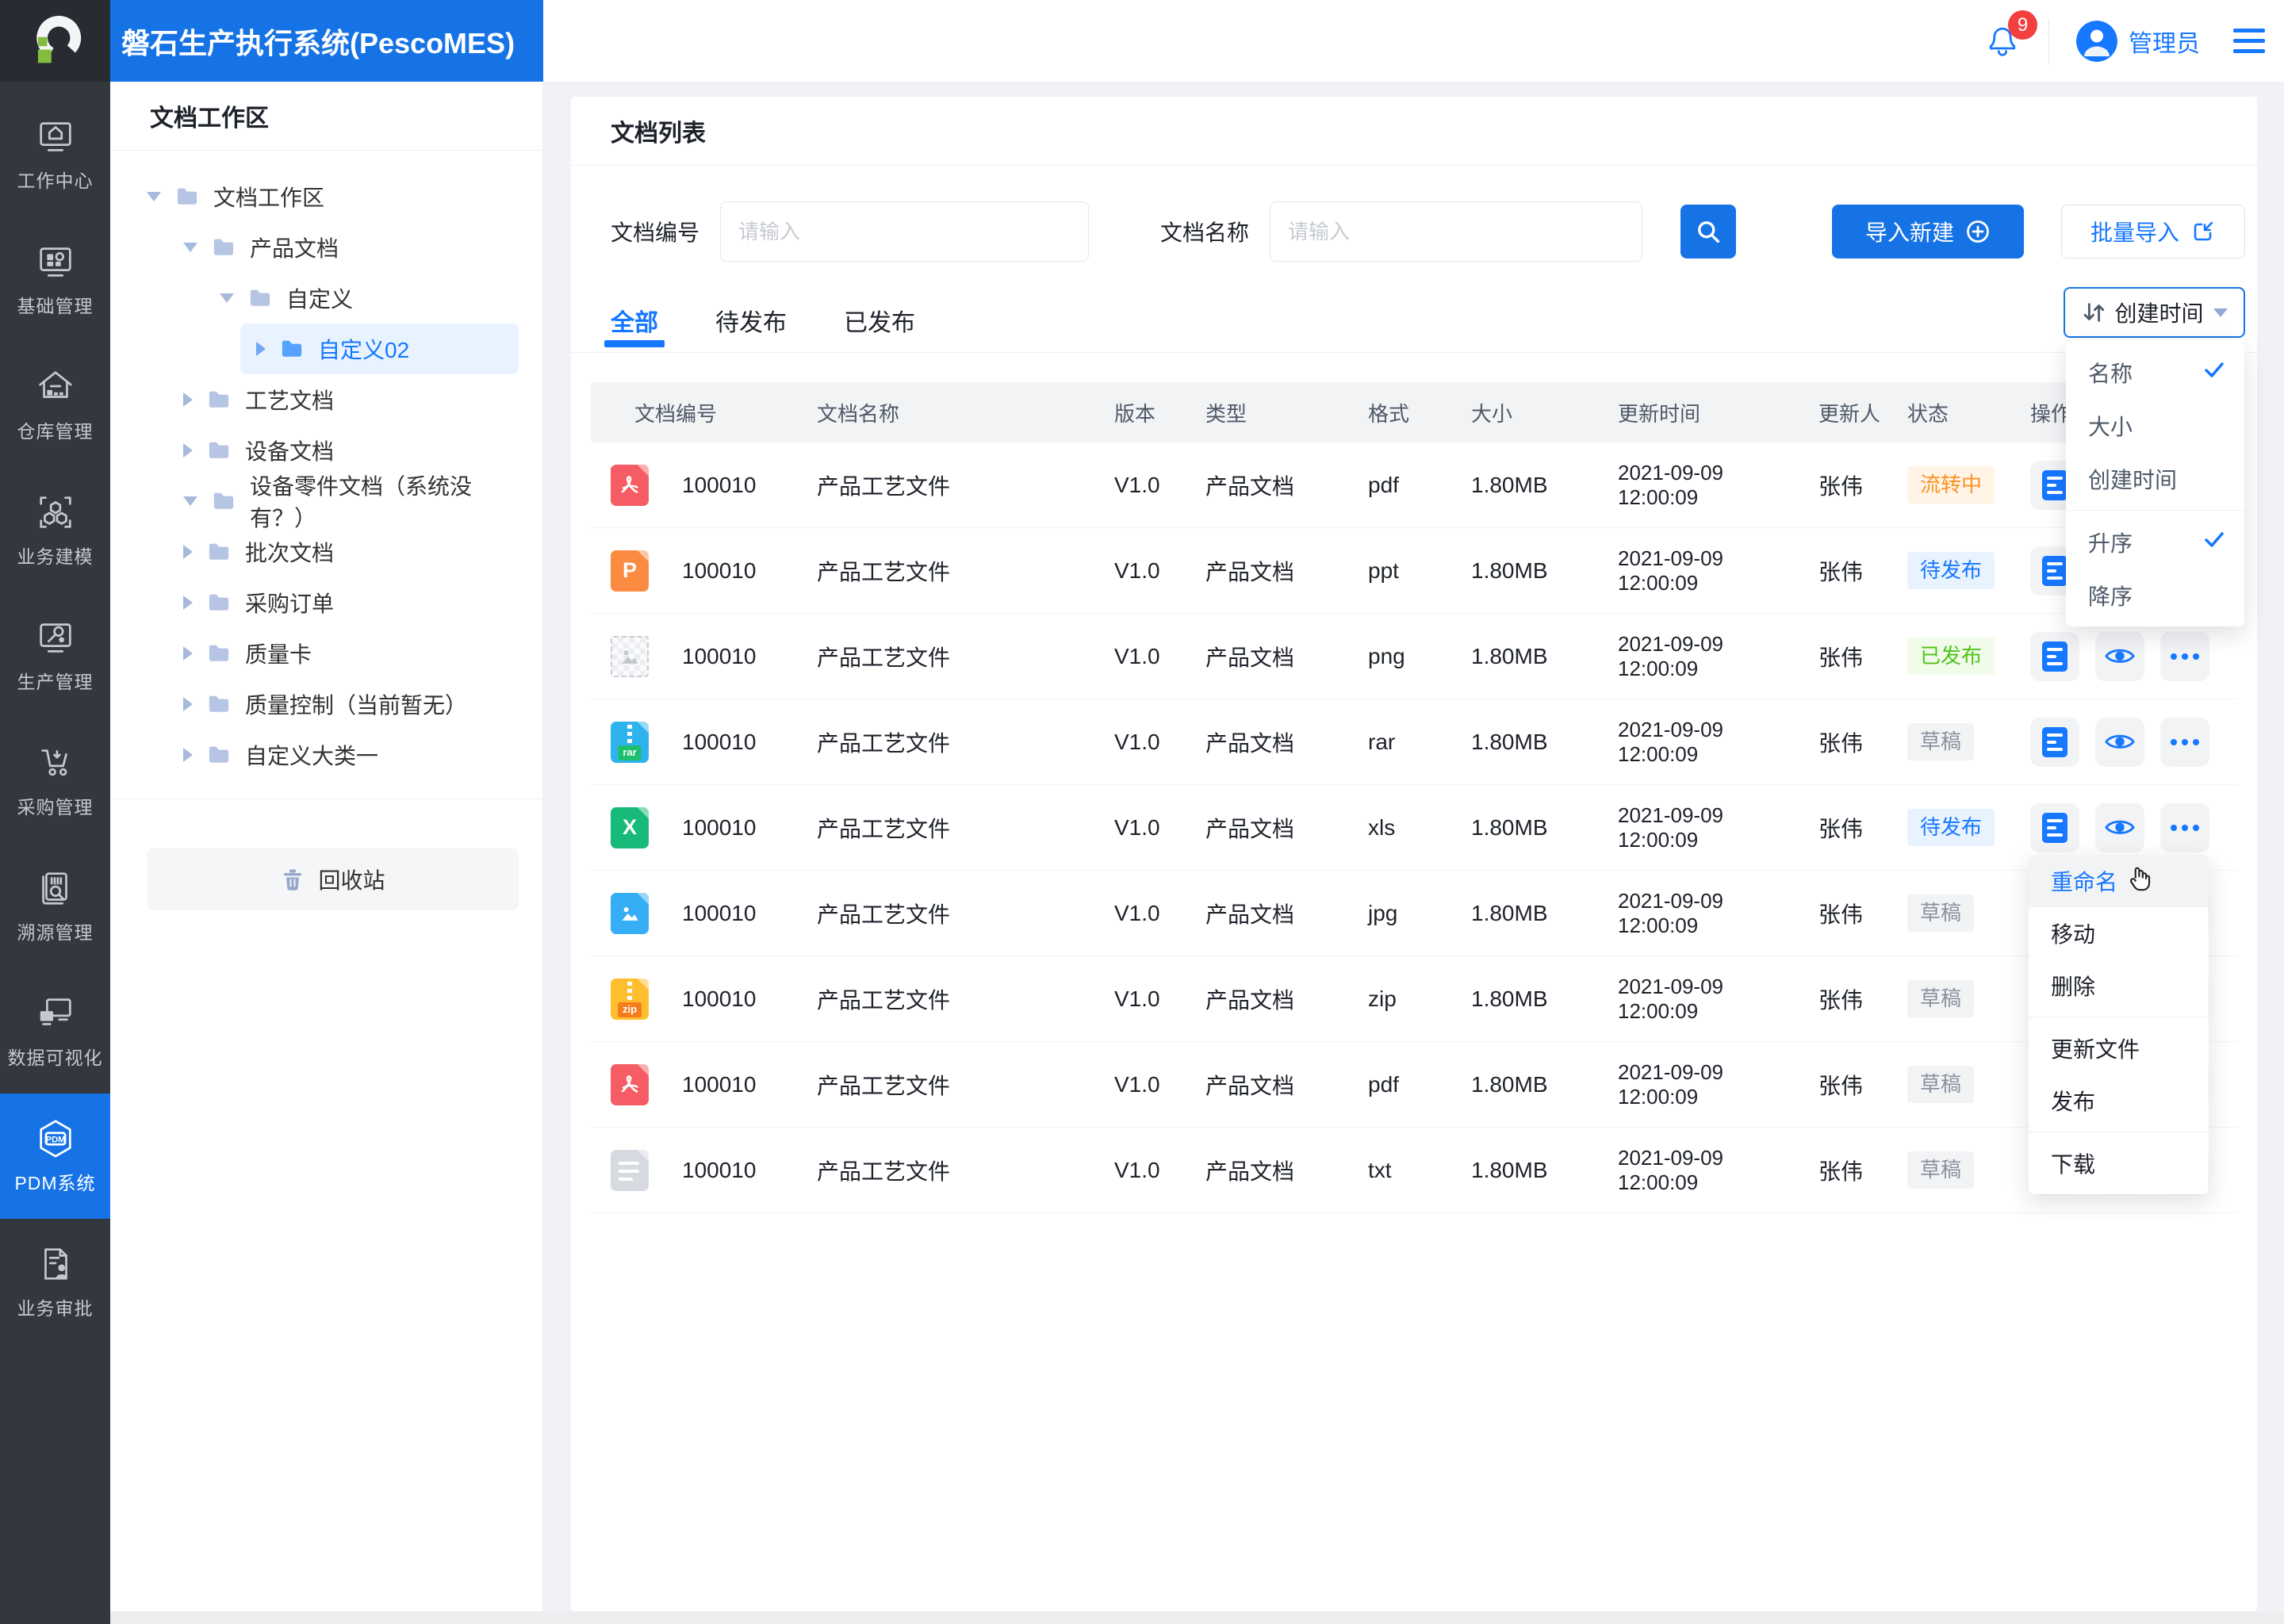 The height and width of the screenshot is (1624, 2284). I want to click on rail-item-warehouse: 仓库管理, so click(55, 404).